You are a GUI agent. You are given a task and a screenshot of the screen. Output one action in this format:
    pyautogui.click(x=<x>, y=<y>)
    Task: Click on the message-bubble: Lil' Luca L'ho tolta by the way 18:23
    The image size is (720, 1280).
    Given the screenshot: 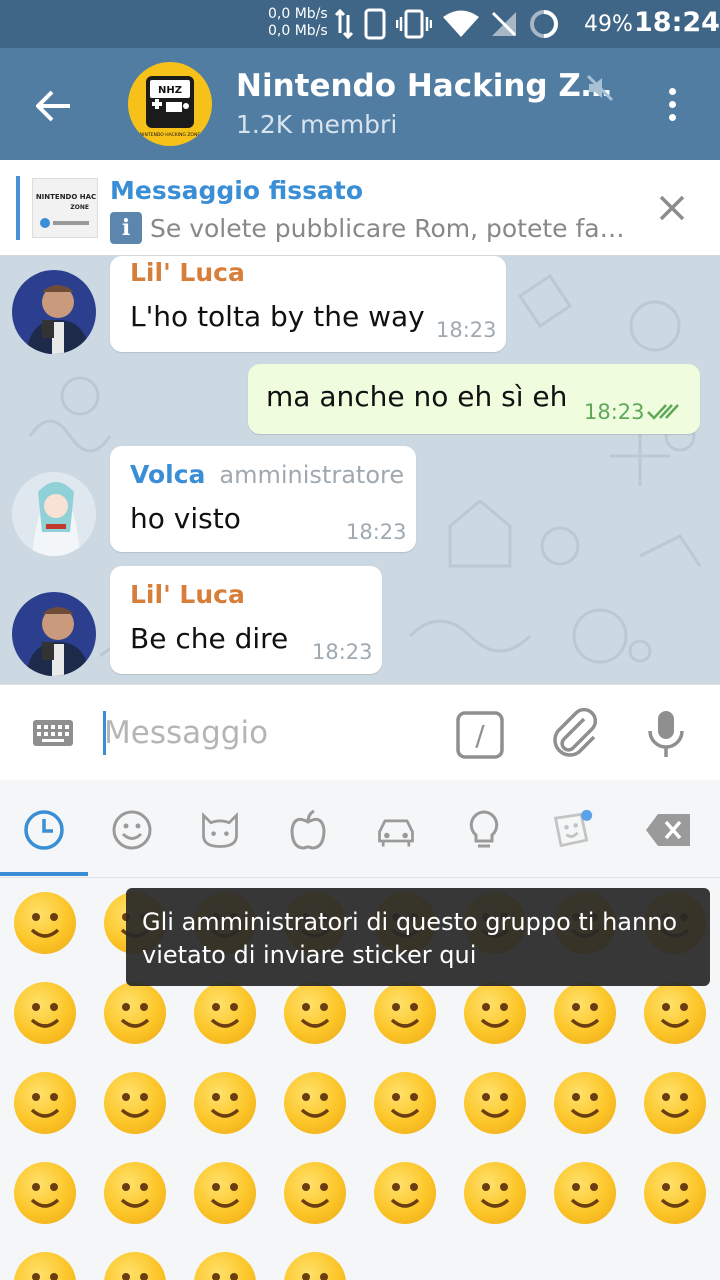 What is the action you would take?
    pyautogui.click(x=308, y=304)
    